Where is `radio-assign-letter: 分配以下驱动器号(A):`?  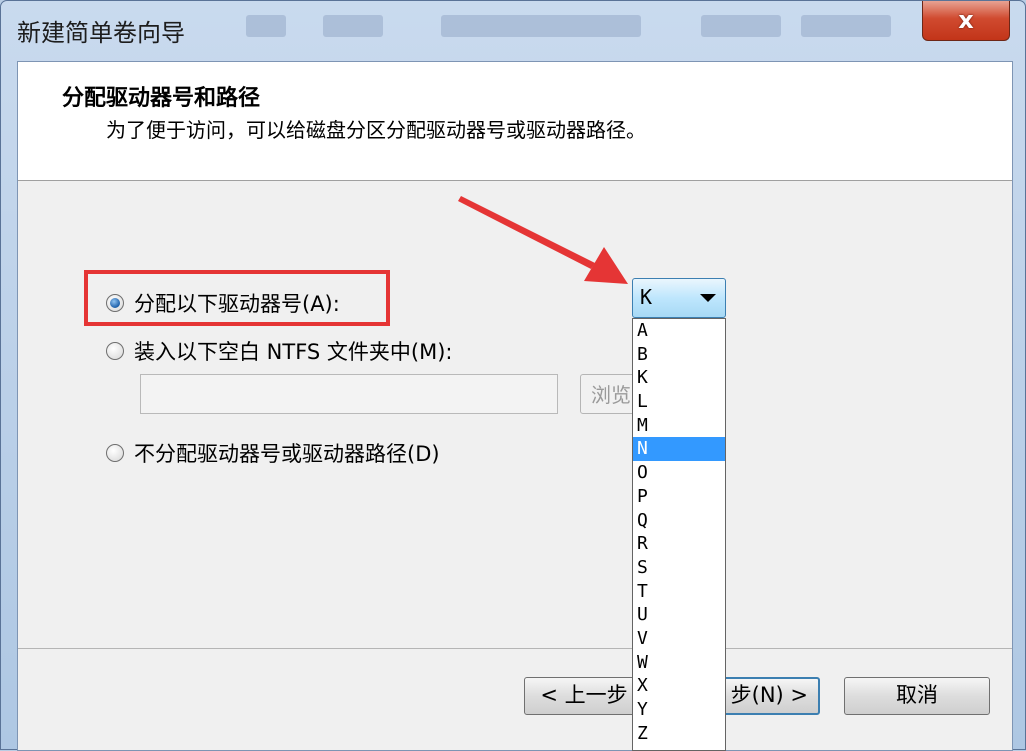
radio-assign-letter: 分配以下驱动器号(A): is located at coordinates (223, 303).